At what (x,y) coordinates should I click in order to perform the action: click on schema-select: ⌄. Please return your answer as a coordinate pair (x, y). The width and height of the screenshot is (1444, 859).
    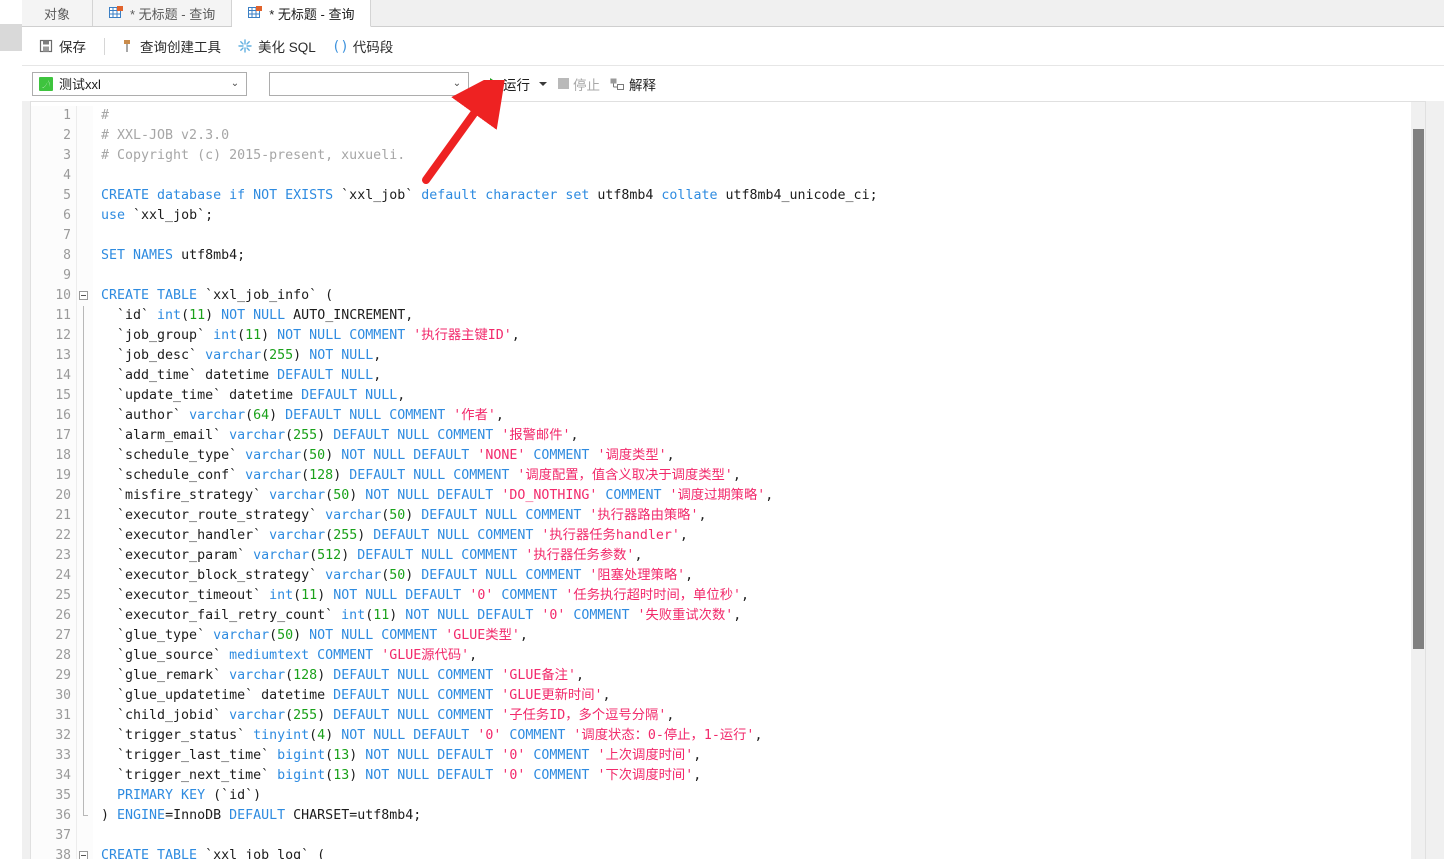
    Looking at the image, I should click on (369, 83).